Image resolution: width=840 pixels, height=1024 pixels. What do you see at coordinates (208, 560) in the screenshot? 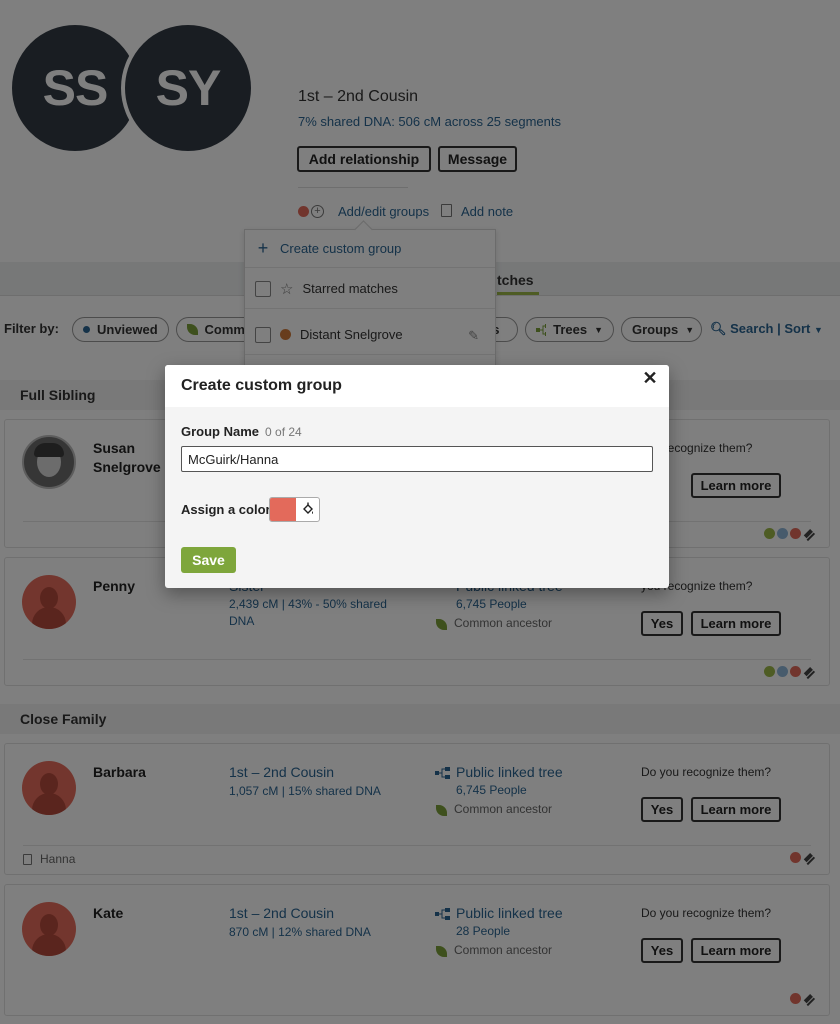
I see `save-button: Save` at bounding box center [208, 560].